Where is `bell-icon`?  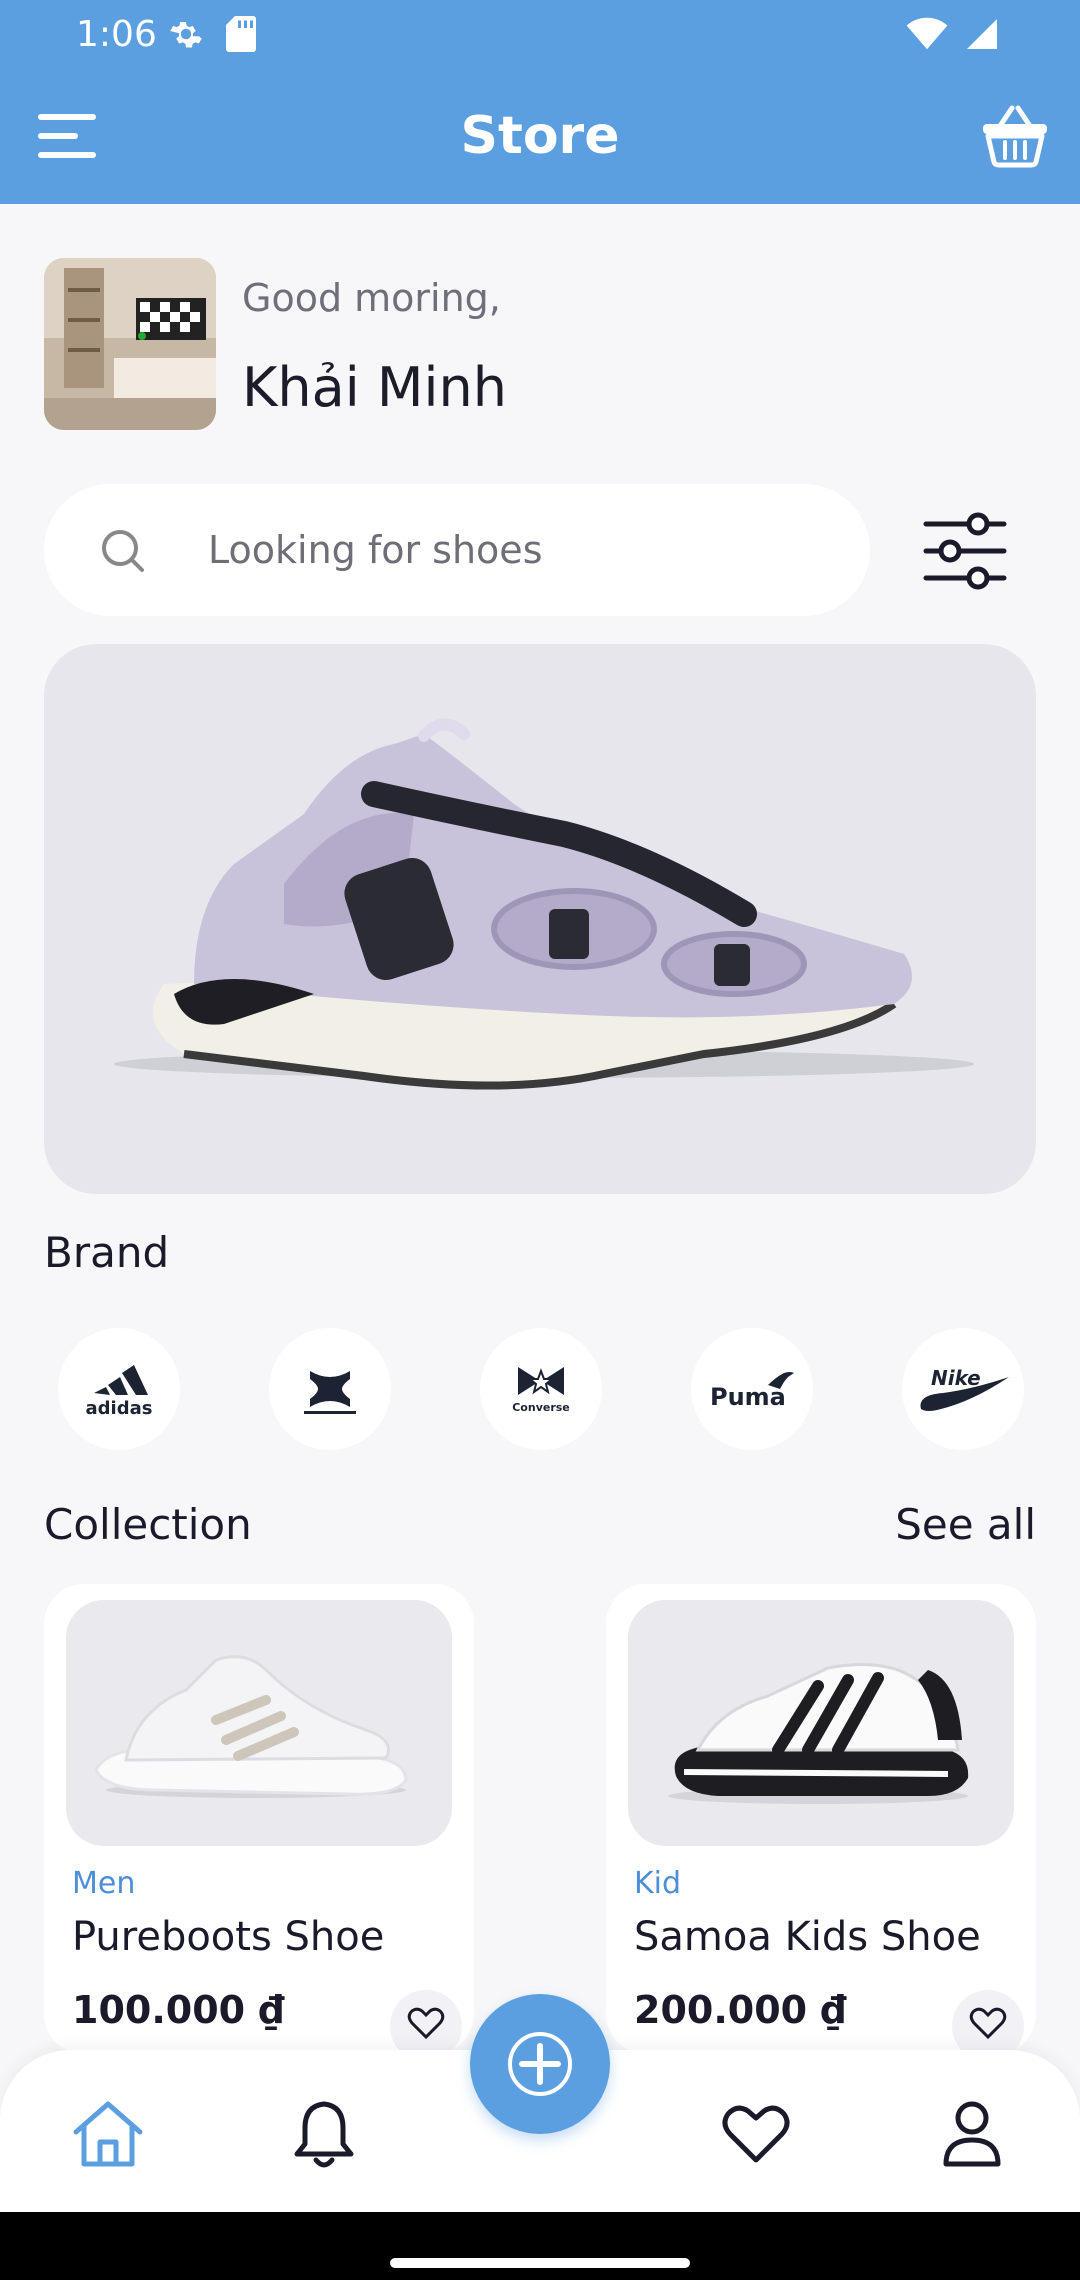 bell-icon is located at coordinates (324, 2134).